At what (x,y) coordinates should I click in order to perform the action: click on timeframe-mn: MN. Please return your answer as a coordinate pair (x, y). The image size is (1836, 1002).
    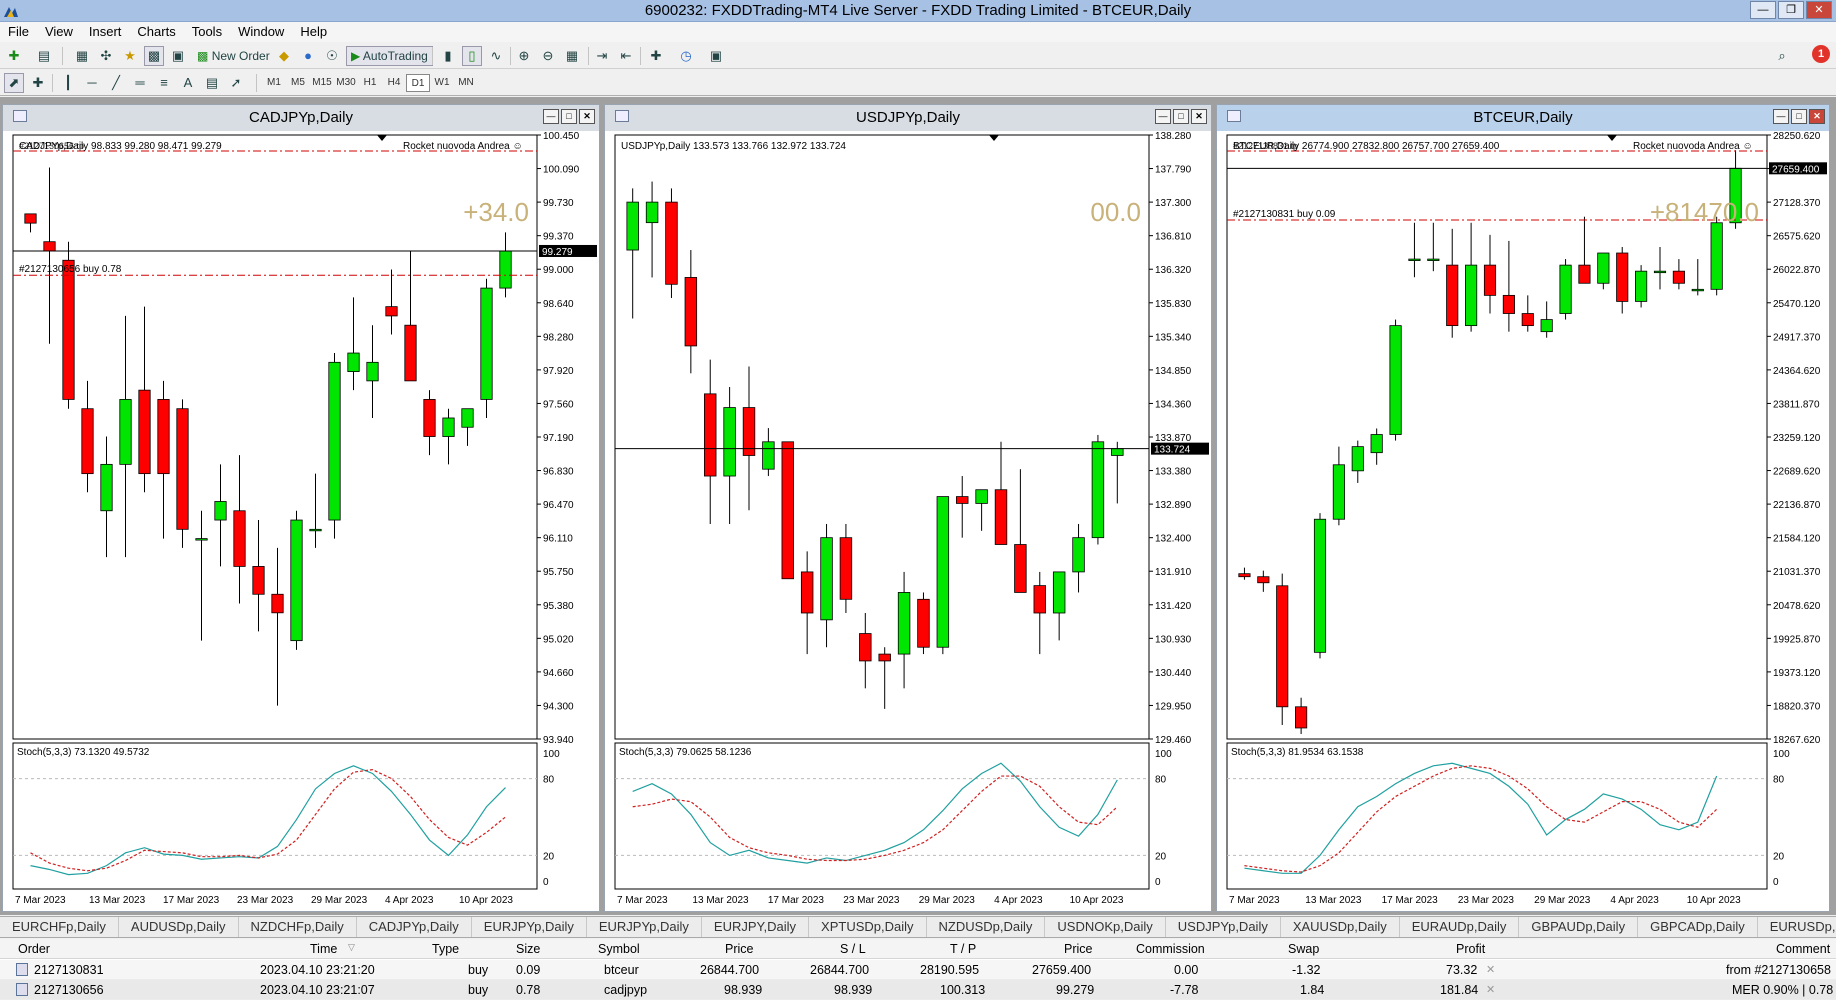
    Looking at the image, I should click on (466, 83).